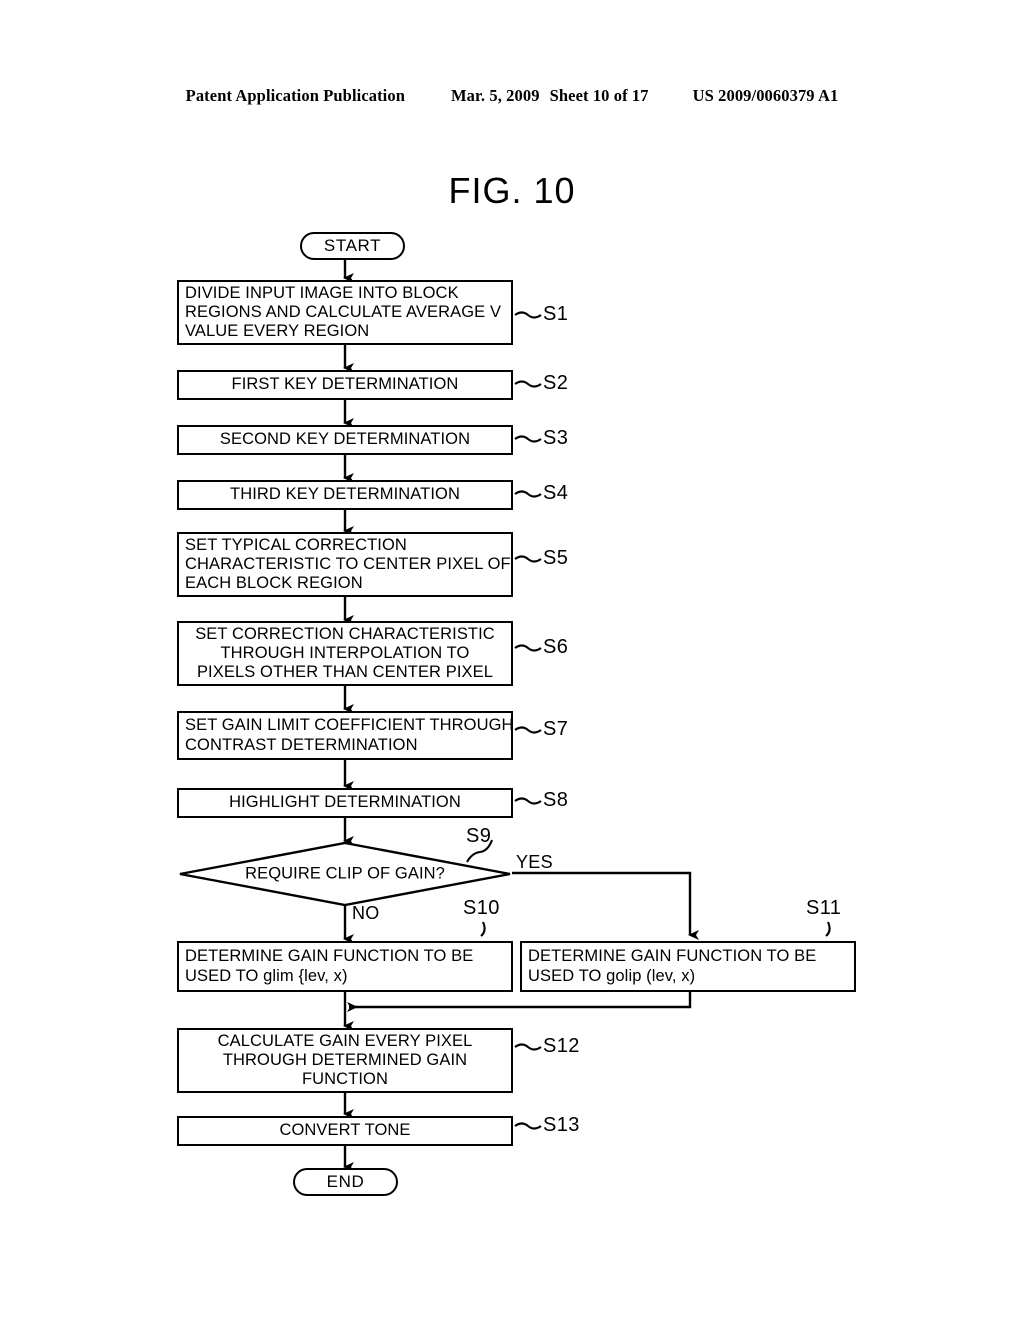  What do you see at coordinates (556, 800) in the screenshot?
I see `step-ref-s8: S8` at bounding box center [556, 800].